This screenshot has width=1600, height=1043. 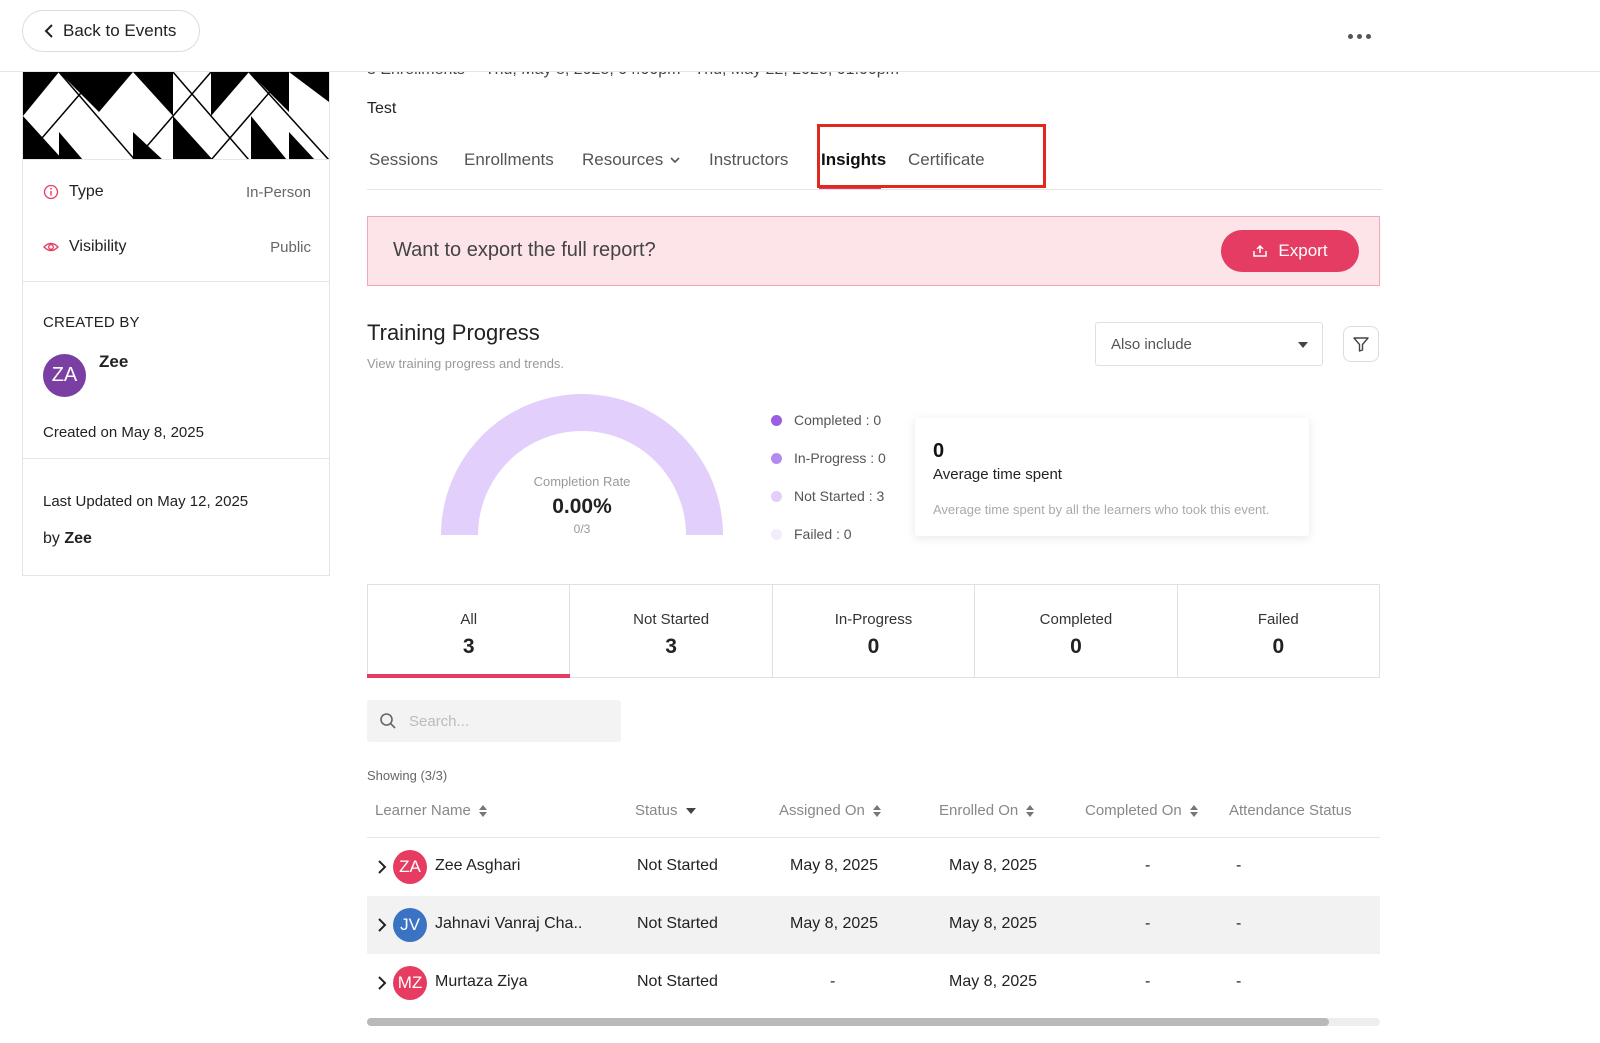 I want to click on tab-resources: Resources, so click(x=631, y=160).